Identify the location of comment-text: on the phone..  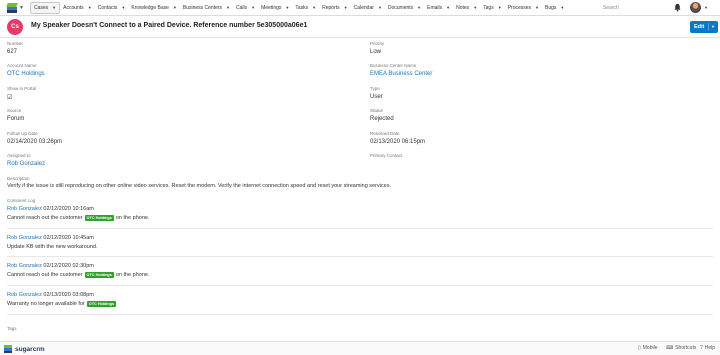
(132, 218).